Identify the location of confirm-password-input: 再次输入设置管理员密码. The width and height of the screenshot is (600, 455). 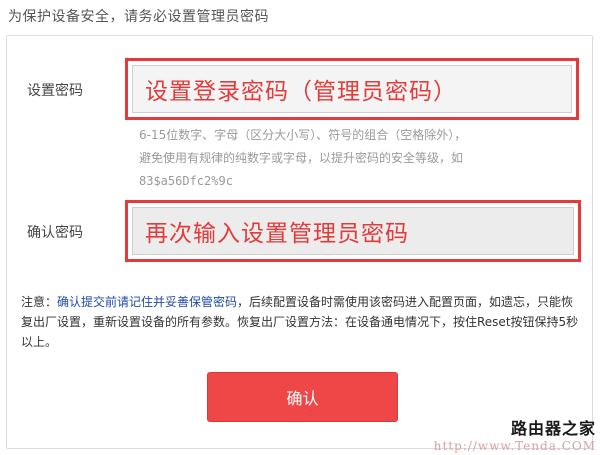
(353, 231).